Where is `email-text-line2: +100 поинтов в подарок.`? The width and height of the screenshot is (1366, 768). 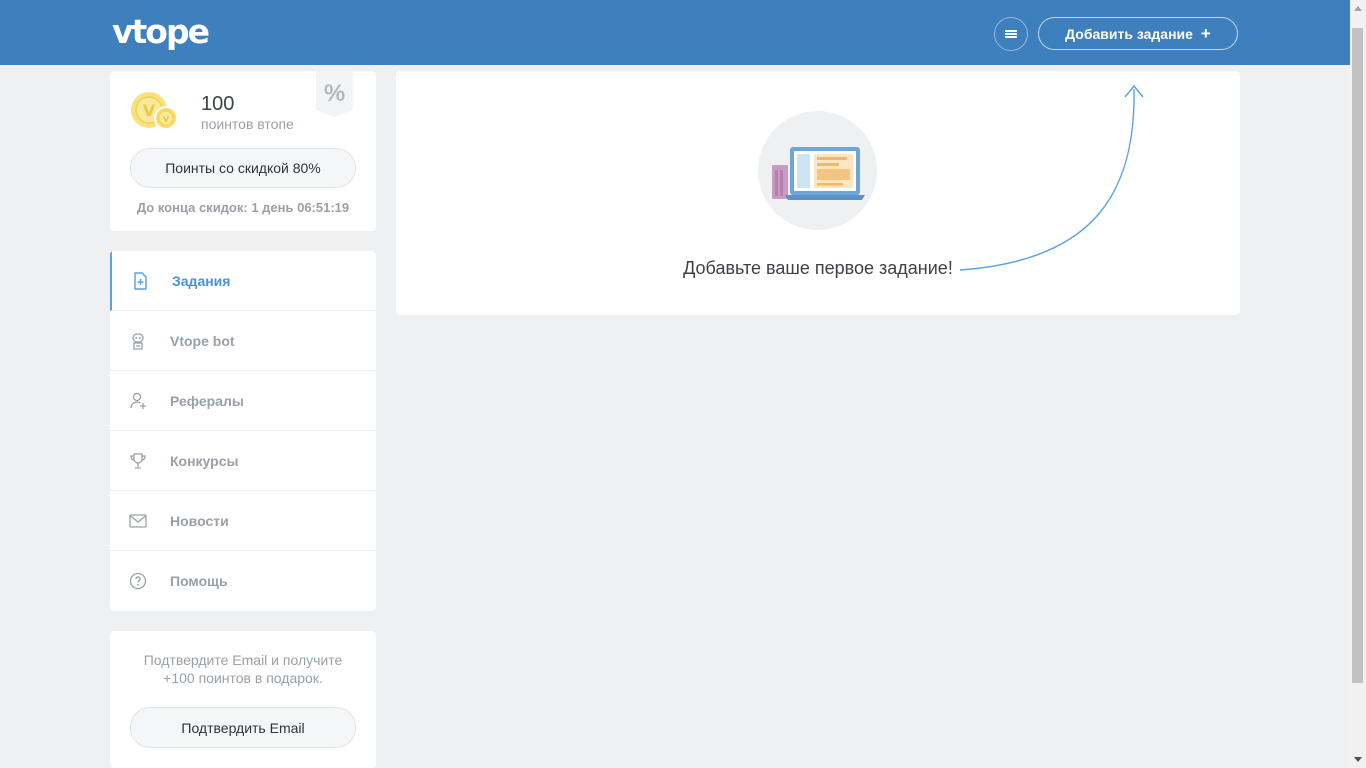 email-text-line2: +100 поинтов в подарок. is located at coordinates (243, 678).